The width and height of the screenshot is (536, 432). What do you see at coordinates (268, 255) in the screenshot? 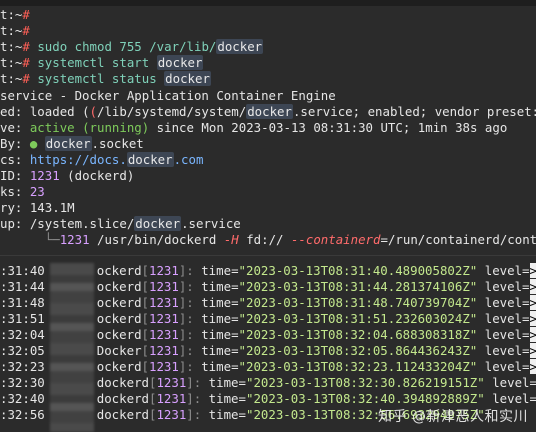
I see `section-divider` at bounding box center [268, 255].